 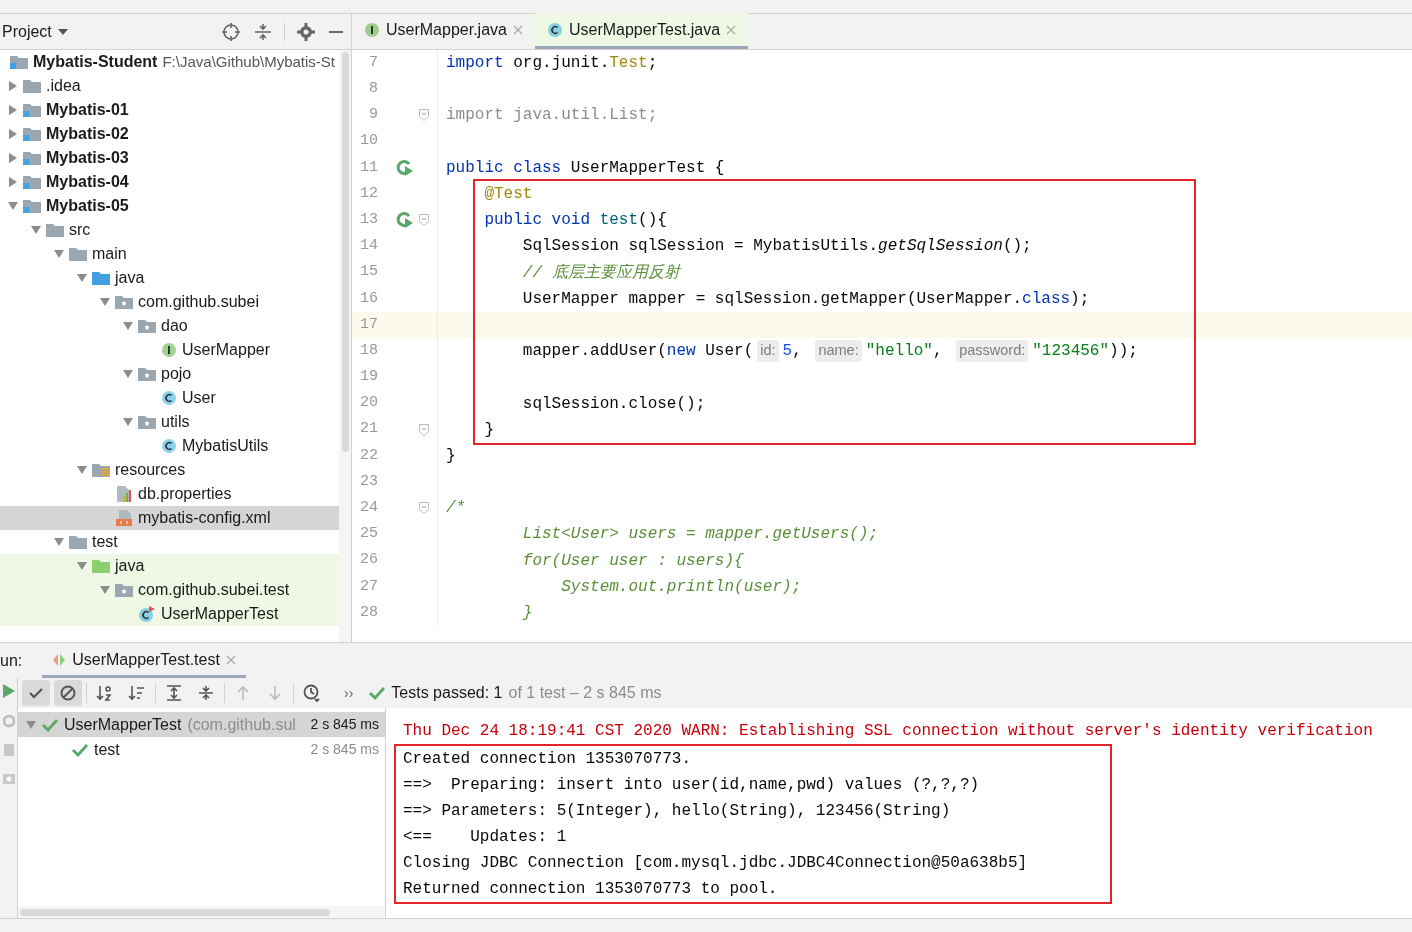 What do you see at coordinates (373, 62) in the screenshot?
I see `line-number: 7` at bounding box center [373, 62].